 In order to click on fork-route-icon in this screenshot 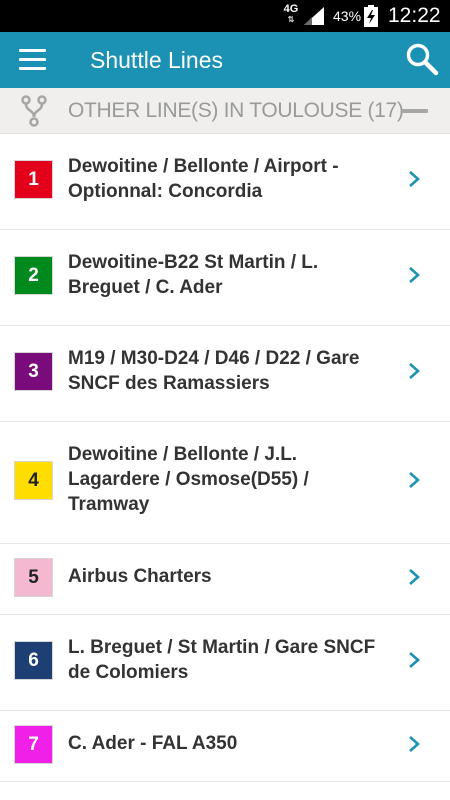, I will do `click(34, 111)`.